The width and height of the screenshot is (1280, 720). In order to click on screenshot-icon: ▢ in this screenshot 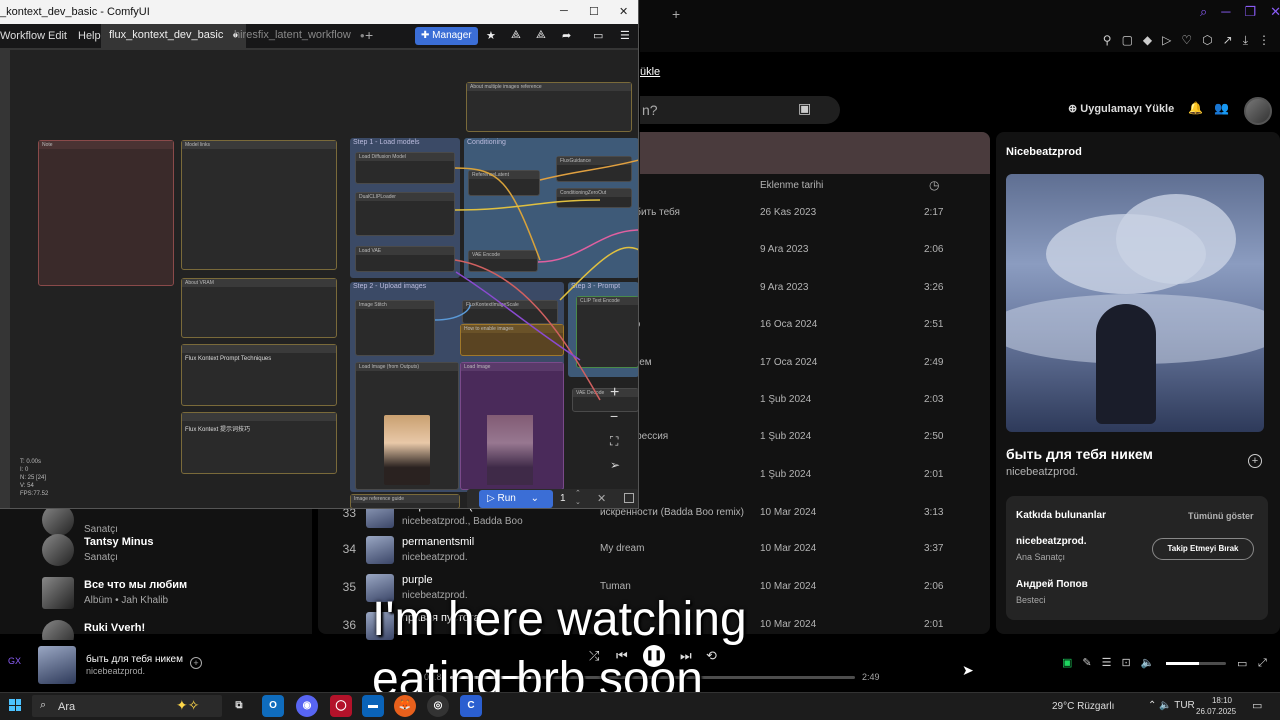, I will do `click(1127, 40)`.